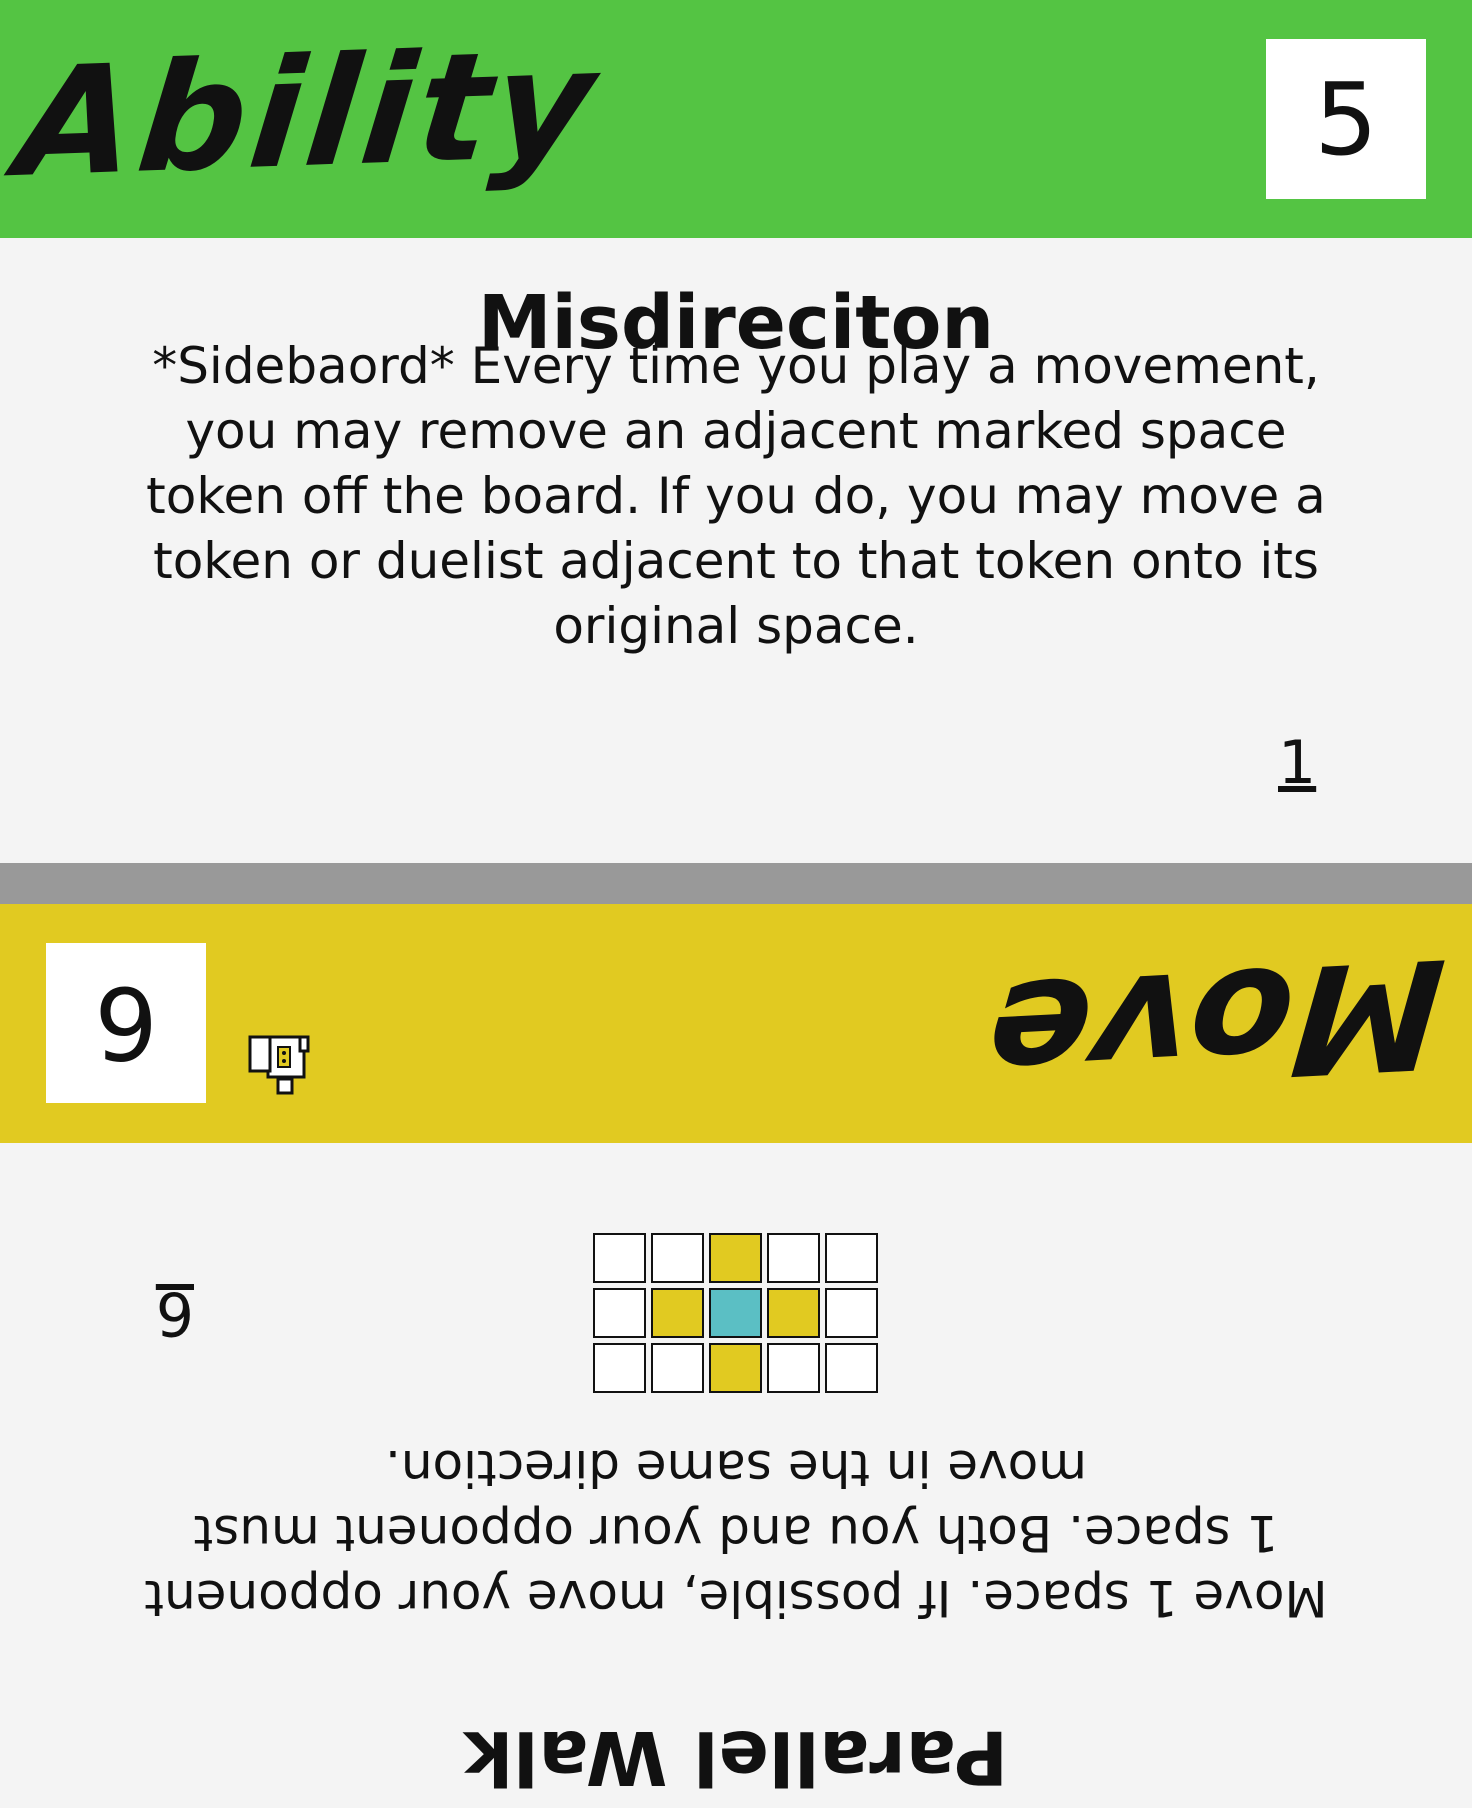  Describe the element at coordinates (736, 119) in the screenshot. I see `top-card-banner: Ability 5` at that location.